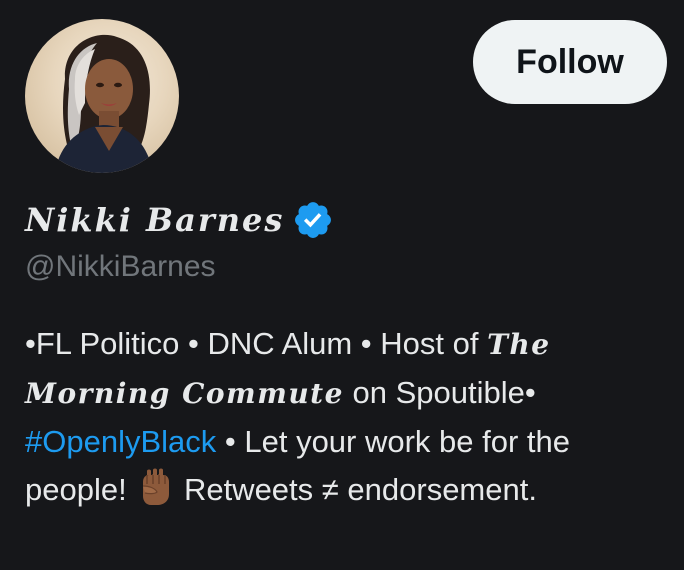 This screenshot has width=684, height=570. Describe the element at coordinates (120, 266) in the screenshot. I see `profile-handle: @NikkiBarnes` at that location.